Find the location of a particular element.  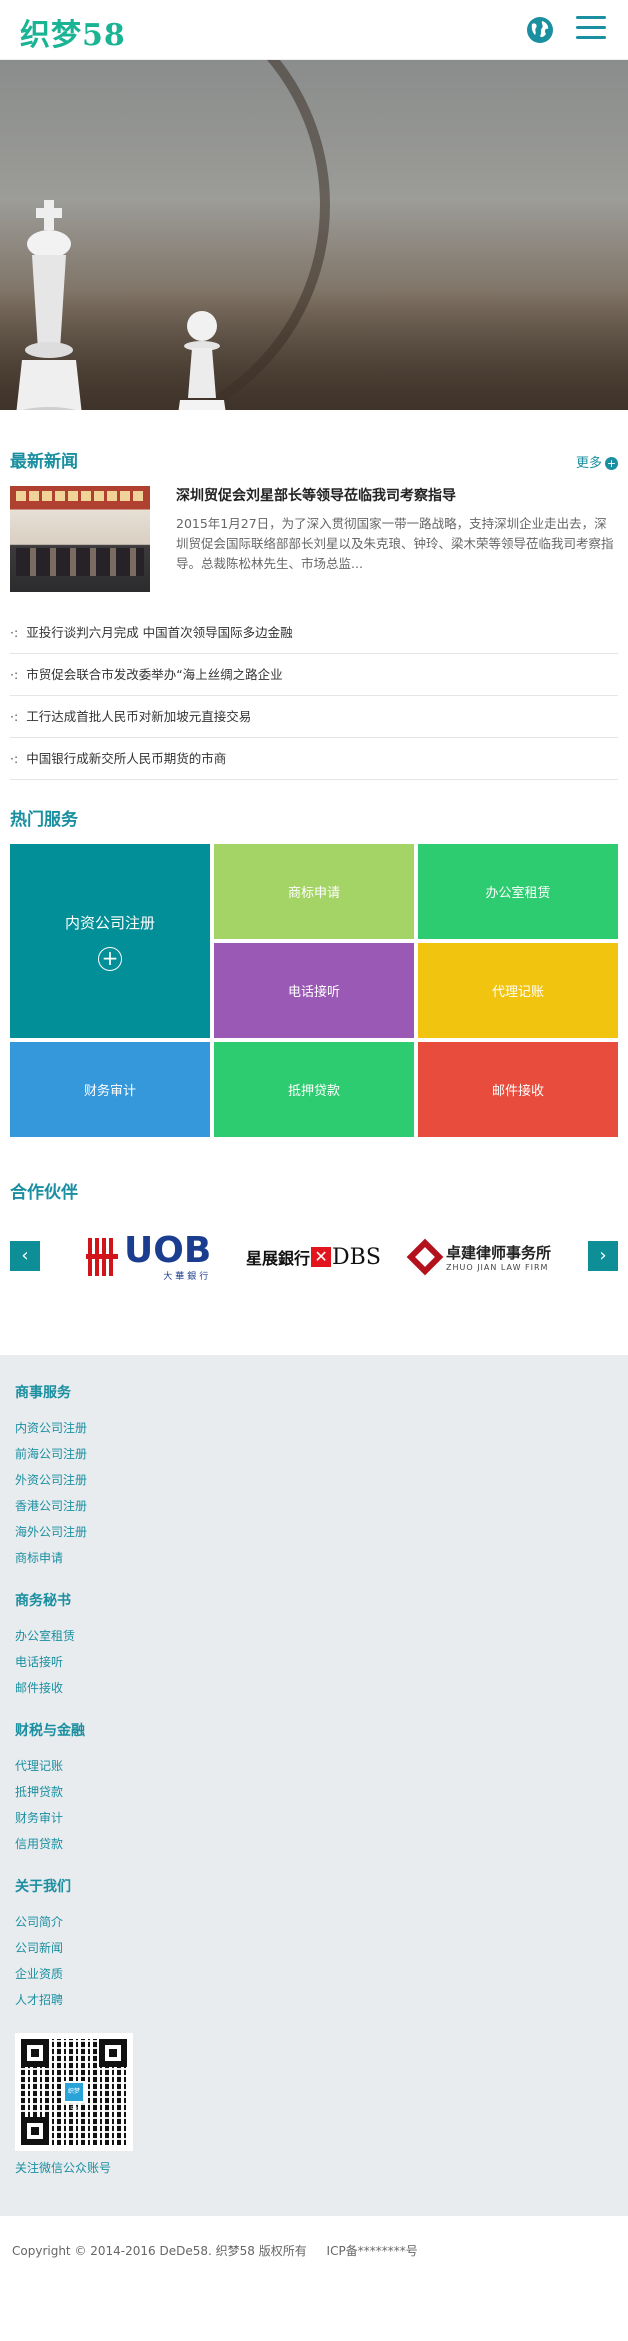

zhuojian-wordmark: 卓建律师事务所 ZHUO JIAN LAW FIRM is located at coordinates (498, 1257).